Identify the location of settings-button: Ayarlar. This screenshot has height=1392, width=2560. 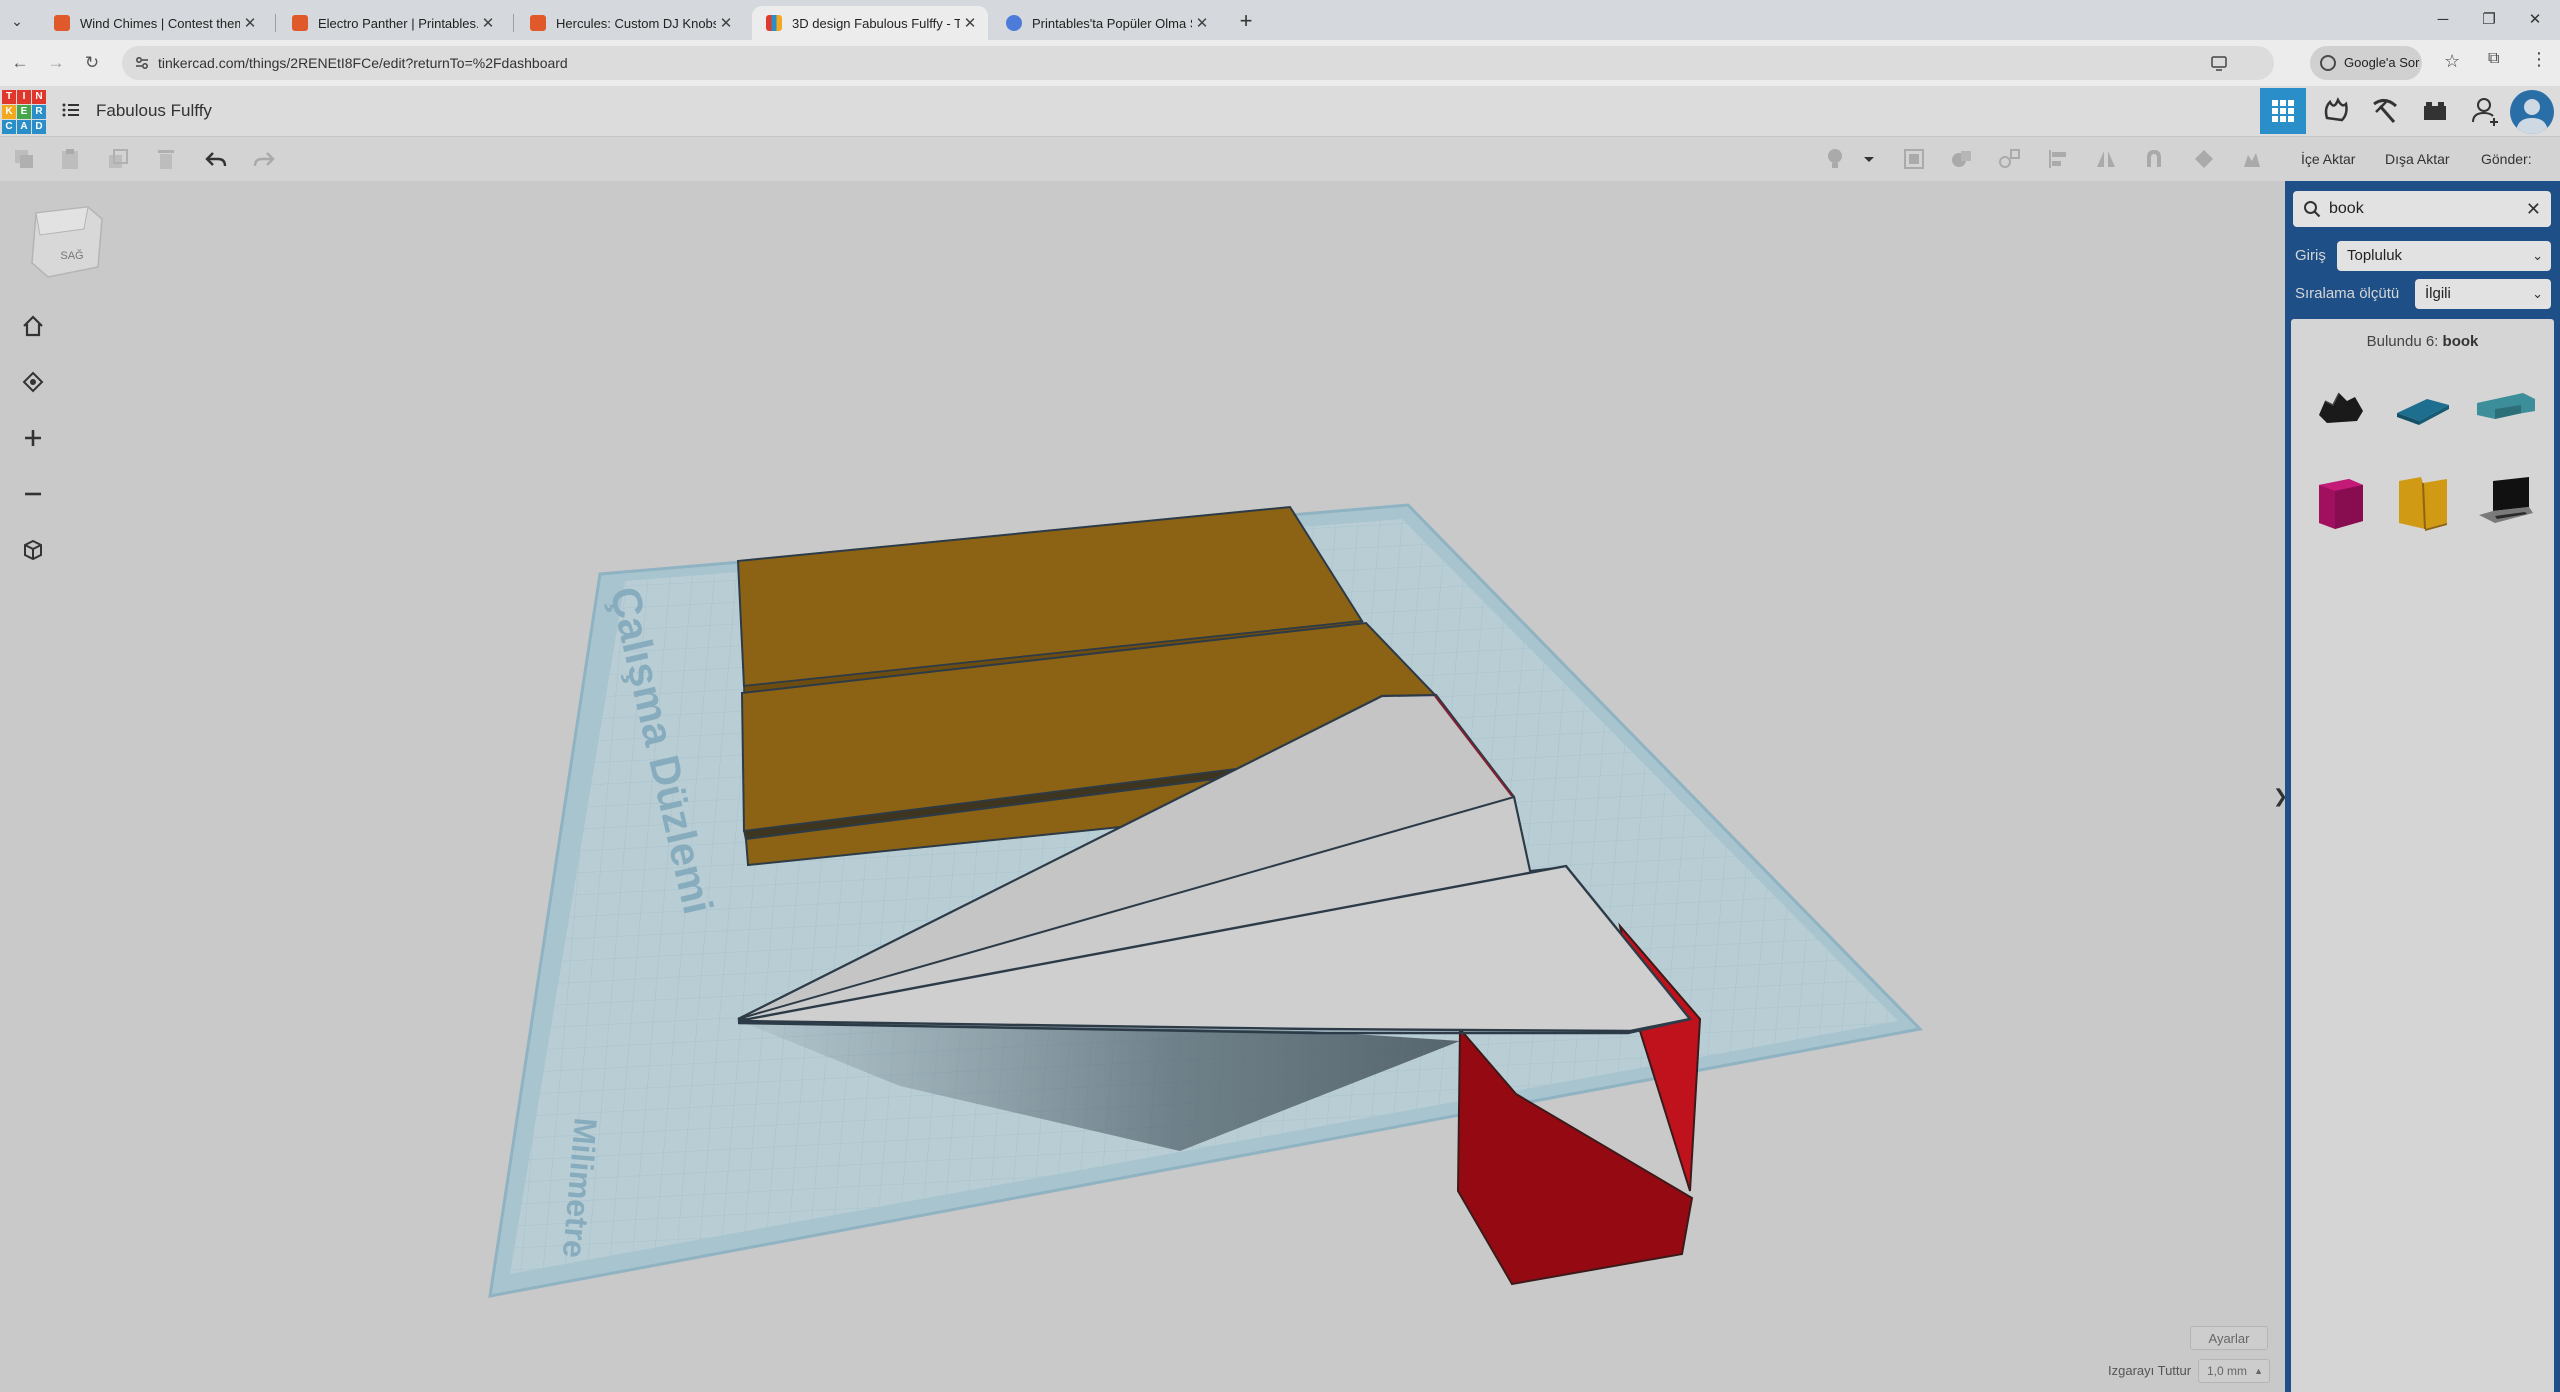
(2229, 1338).